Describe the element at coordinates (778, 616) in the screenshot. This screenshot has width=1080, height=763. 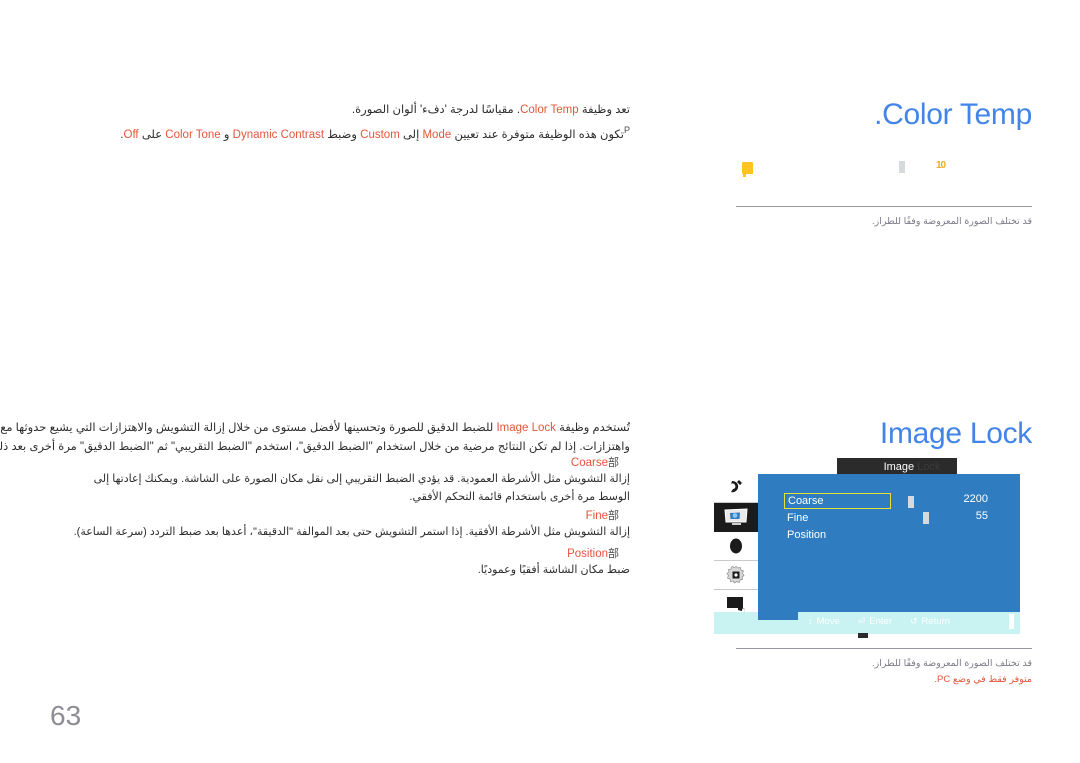
I see `osd-bottom-notch` at that location.